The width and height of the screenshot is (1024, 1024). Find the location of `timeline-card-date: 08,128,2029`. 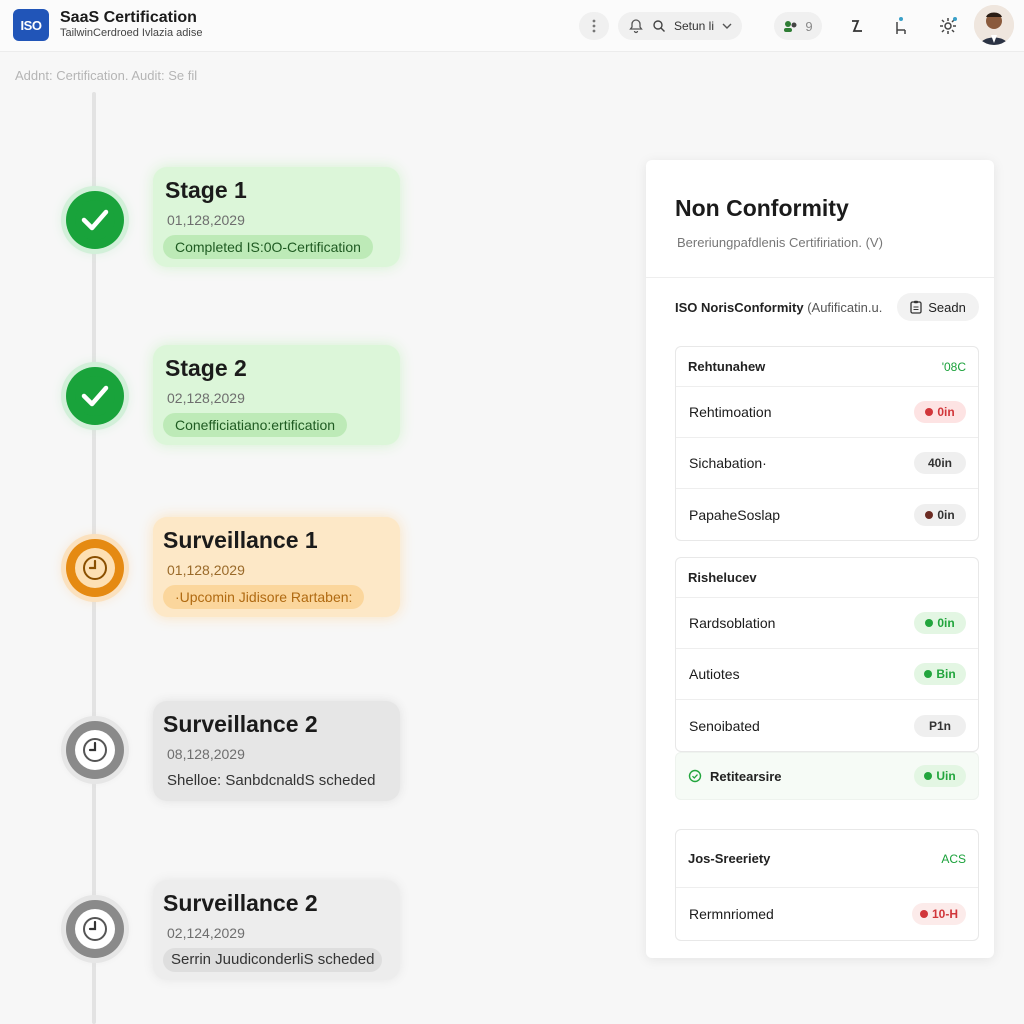

timeline-card-date: 08,128,2029 is located at coordinates (206, 754).